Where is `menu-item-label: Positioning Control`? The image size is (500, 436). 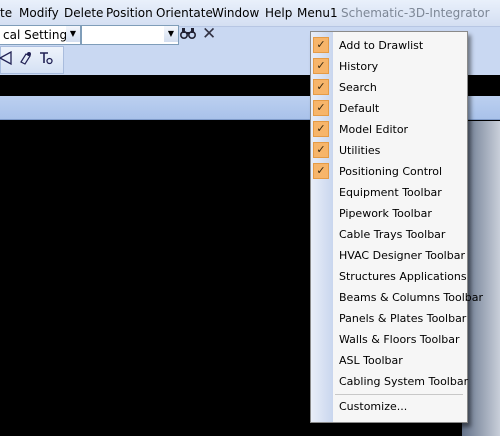 menu-item-label: Positioning Control is located at coordinates (391, 171).